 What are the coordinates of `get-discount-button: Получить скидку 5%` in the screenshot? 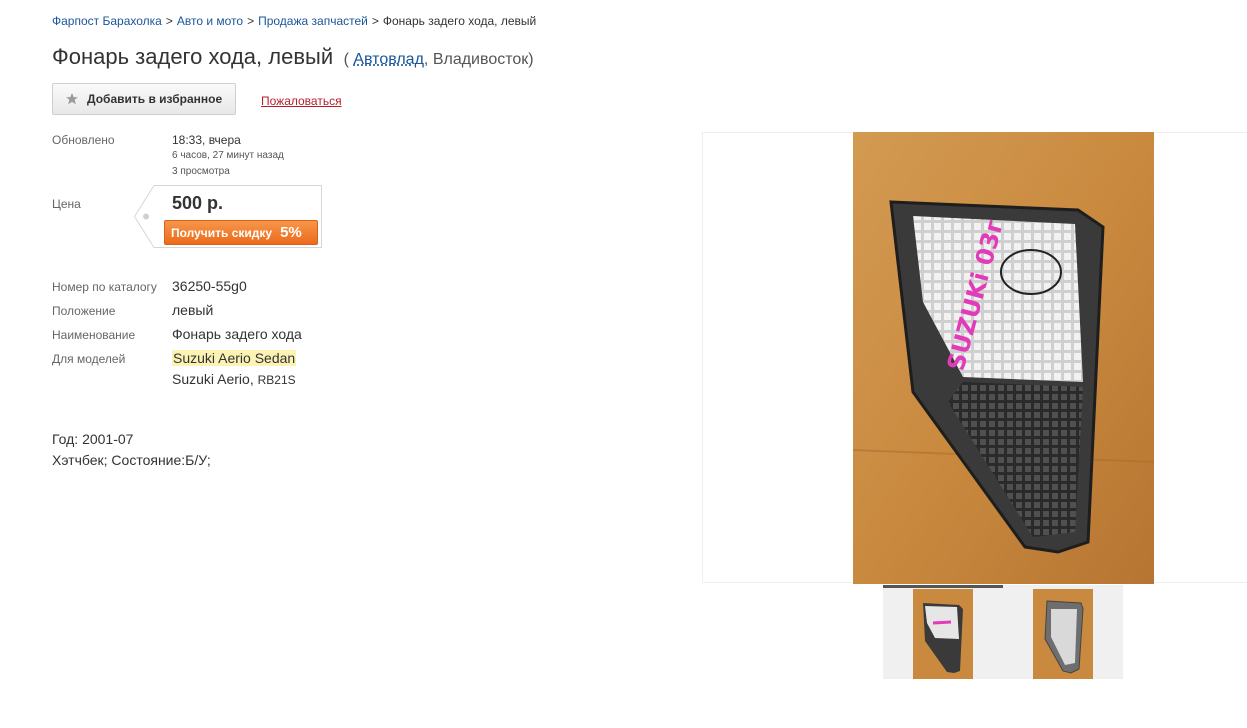 It's located at (241, 232).